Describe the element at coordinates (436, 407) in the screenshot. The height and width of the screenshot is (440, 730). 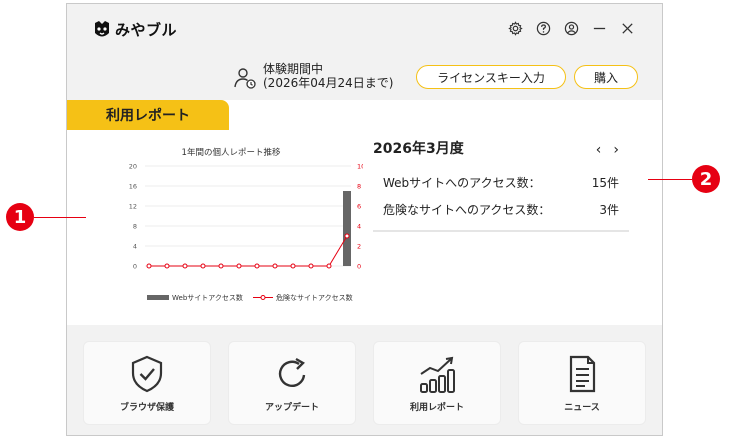
I see `tile-usage-report-label: 利用レポート` at that location.